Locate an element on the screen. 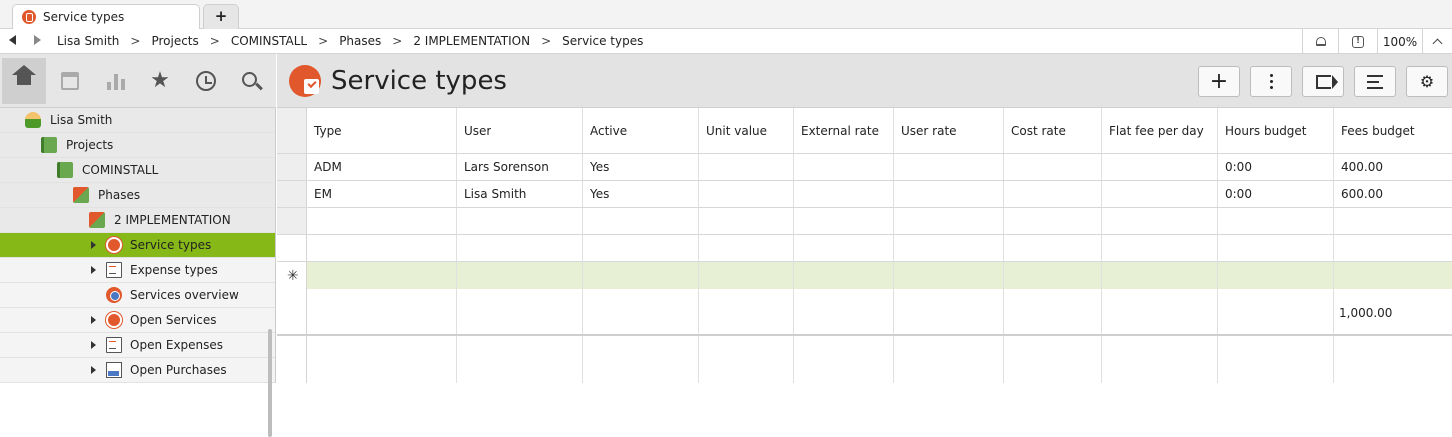  column-header-external-rate: External rate is located at coordinates (840, 131).